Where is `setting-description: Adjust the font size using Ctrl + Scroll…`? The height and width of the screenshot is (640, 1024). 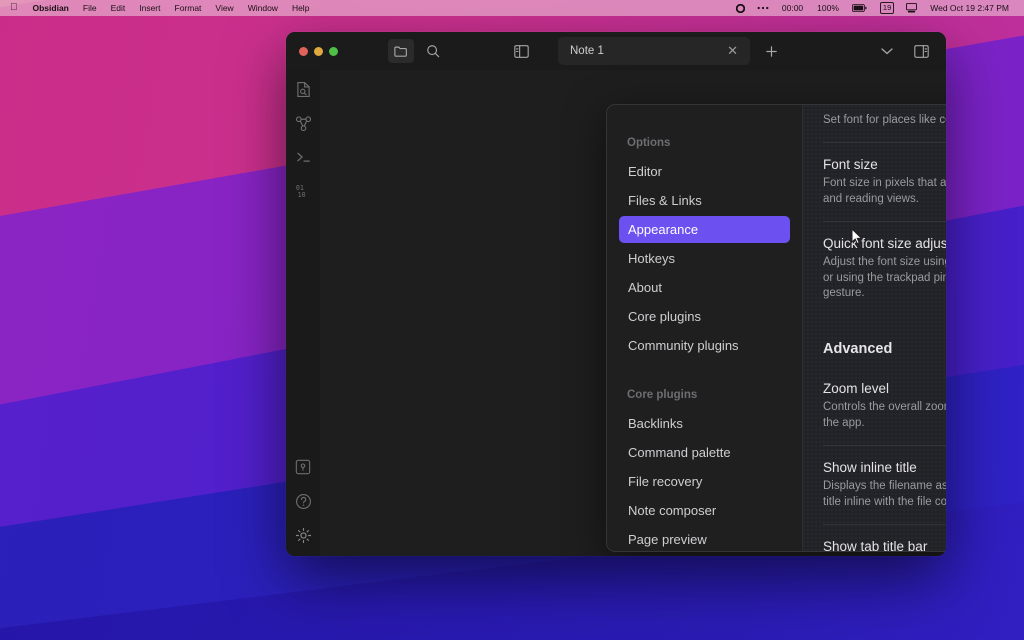
setting-description: Adjust the font size using Ctrl + Scroll… is located at coordinates (884, 278).